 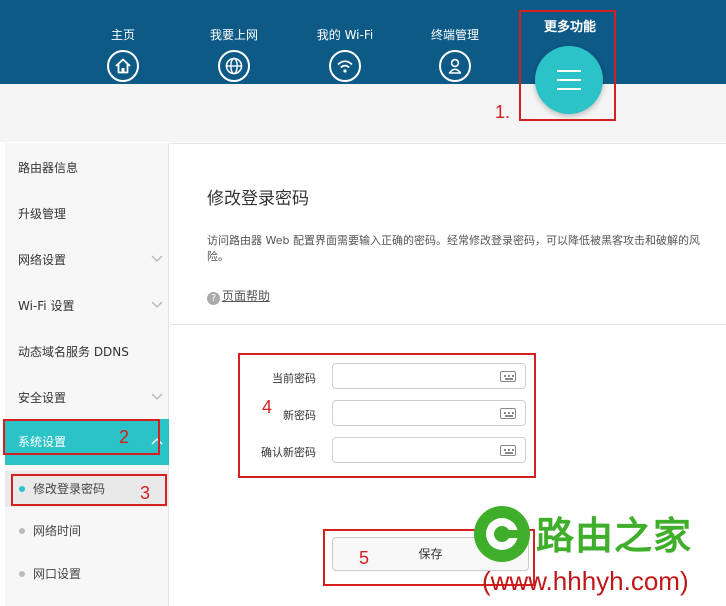 I want to click on nav-home: 主页, so click(x=123, y=54).